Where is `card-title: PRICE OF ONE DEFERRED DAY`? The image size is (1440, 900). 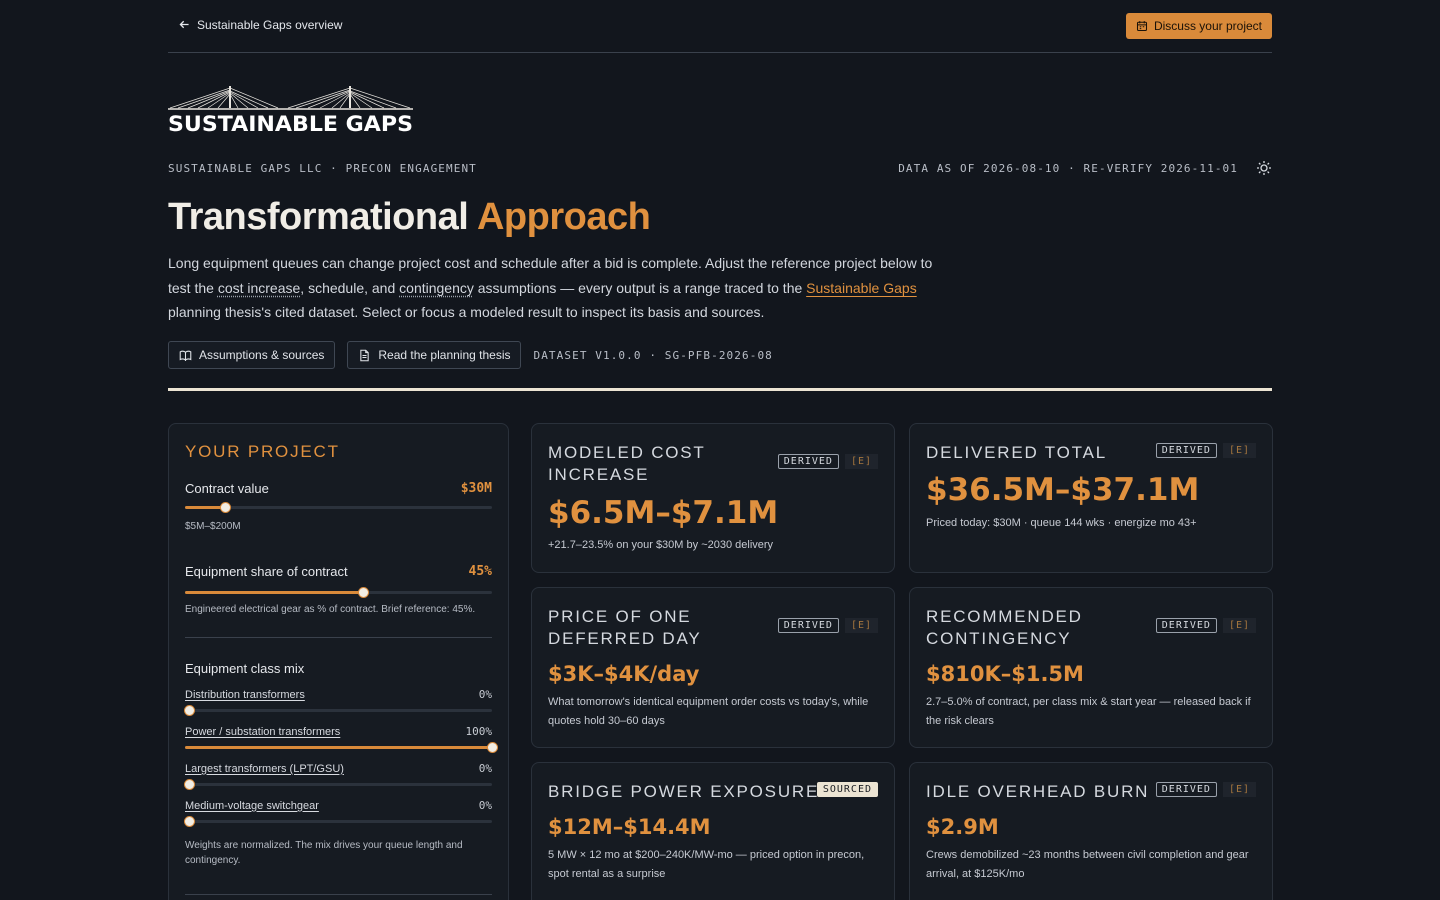 card-title: PRICE OF ONE DEFERRED DAY is located at coordinates (625, 627).